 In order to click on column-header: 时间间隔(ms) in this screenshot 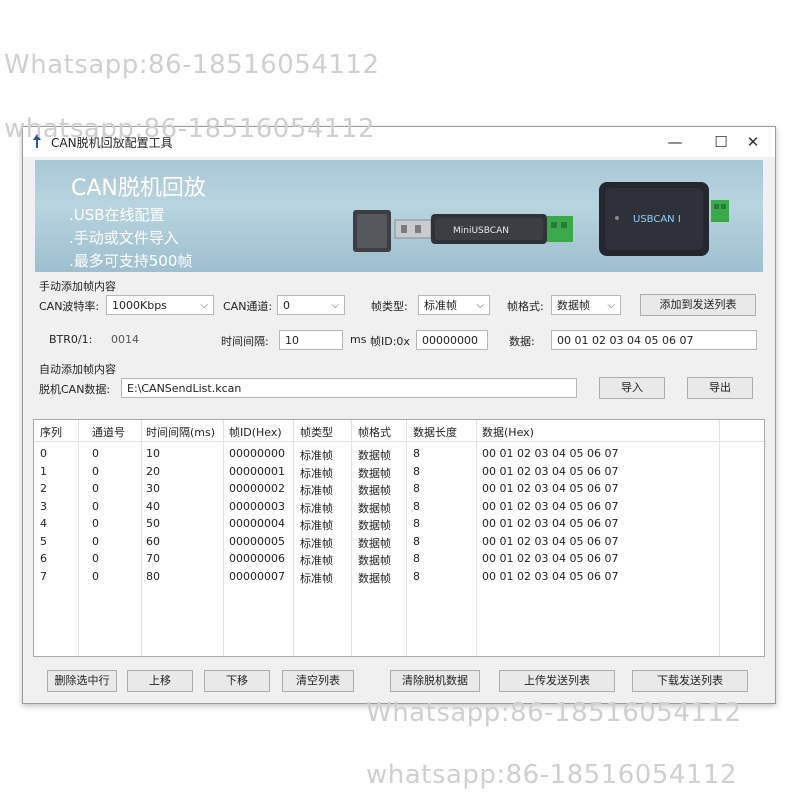, I will do `click(180, 432)`.